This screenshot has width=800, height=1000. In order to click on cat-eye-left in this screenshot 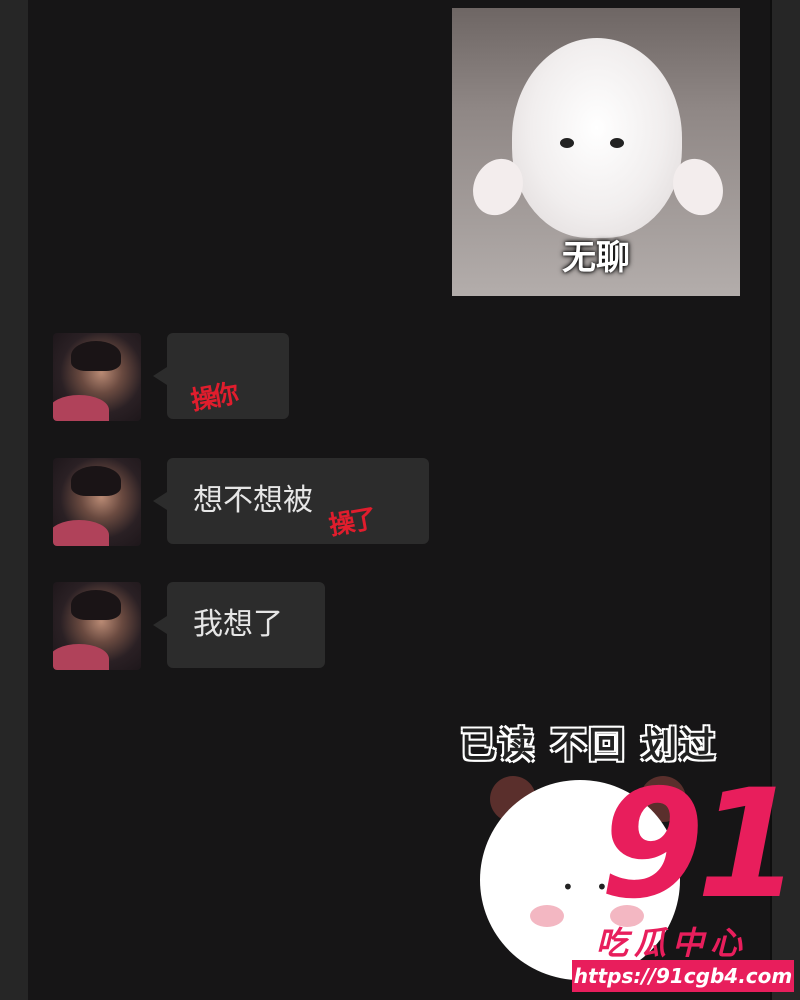, I will do `click(567, 143)`.